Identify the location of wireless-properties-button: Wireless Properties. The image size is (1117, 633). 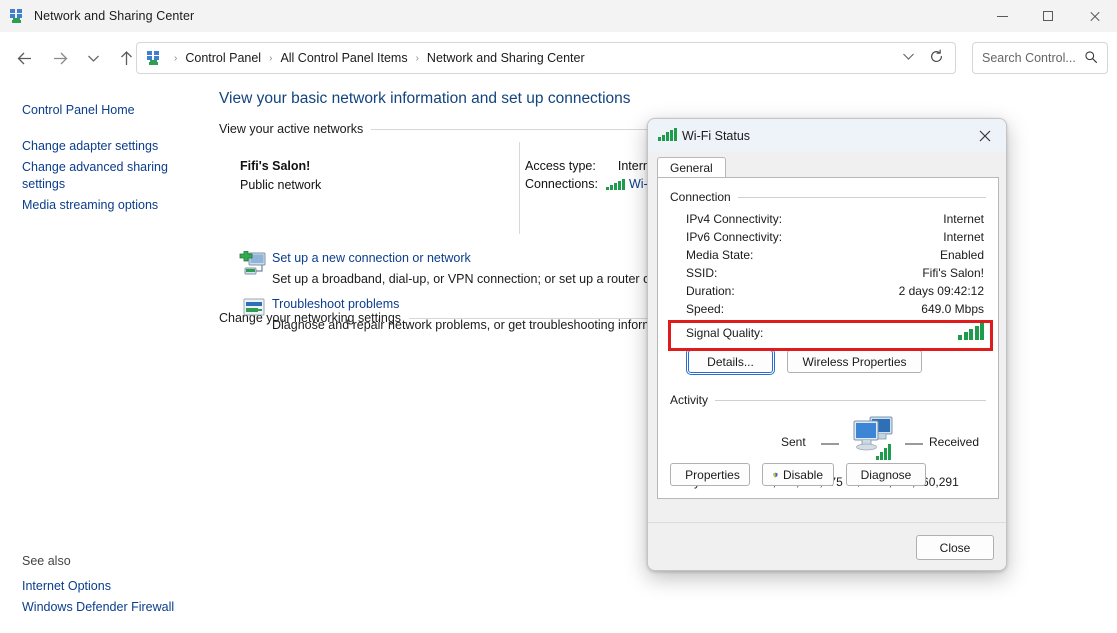
(854, 361).